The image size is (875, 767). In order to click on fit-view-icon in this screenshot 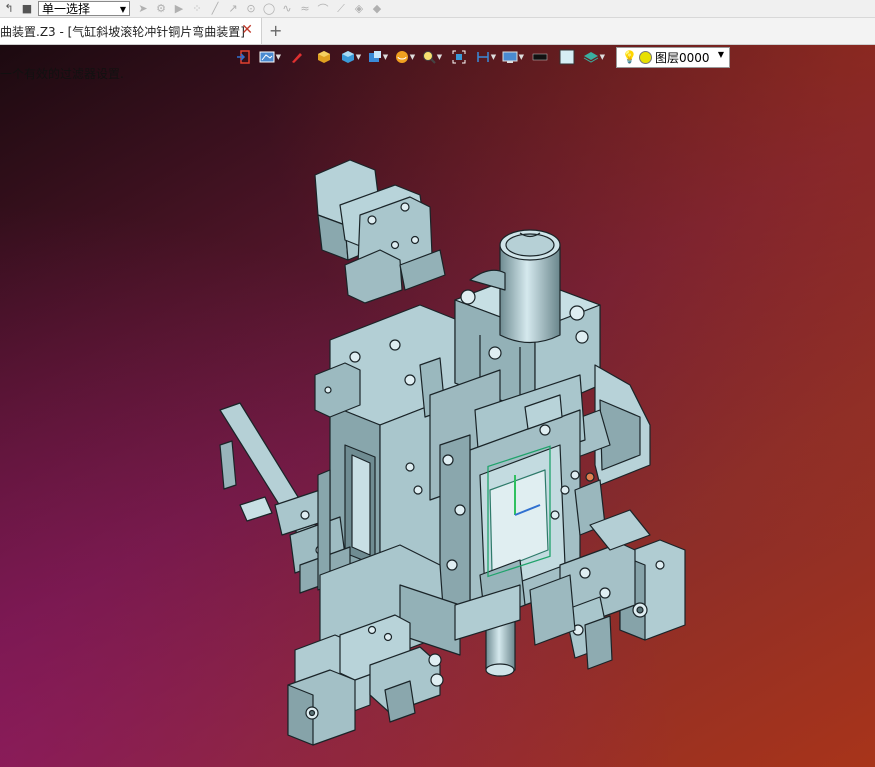, I will do `click(459, 57)`.